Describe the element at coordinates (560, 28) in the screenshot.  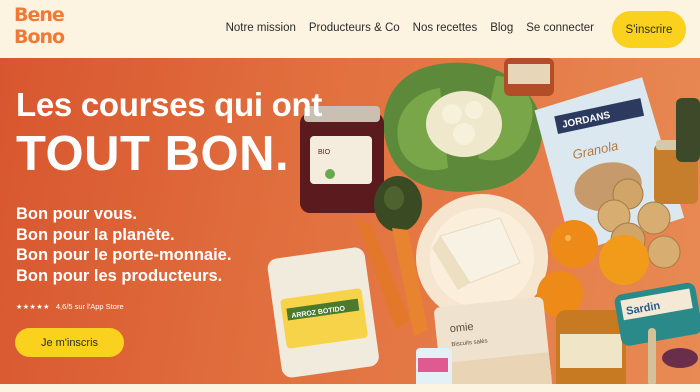
I see `nav-se-connecter: Se connecter` at that location.